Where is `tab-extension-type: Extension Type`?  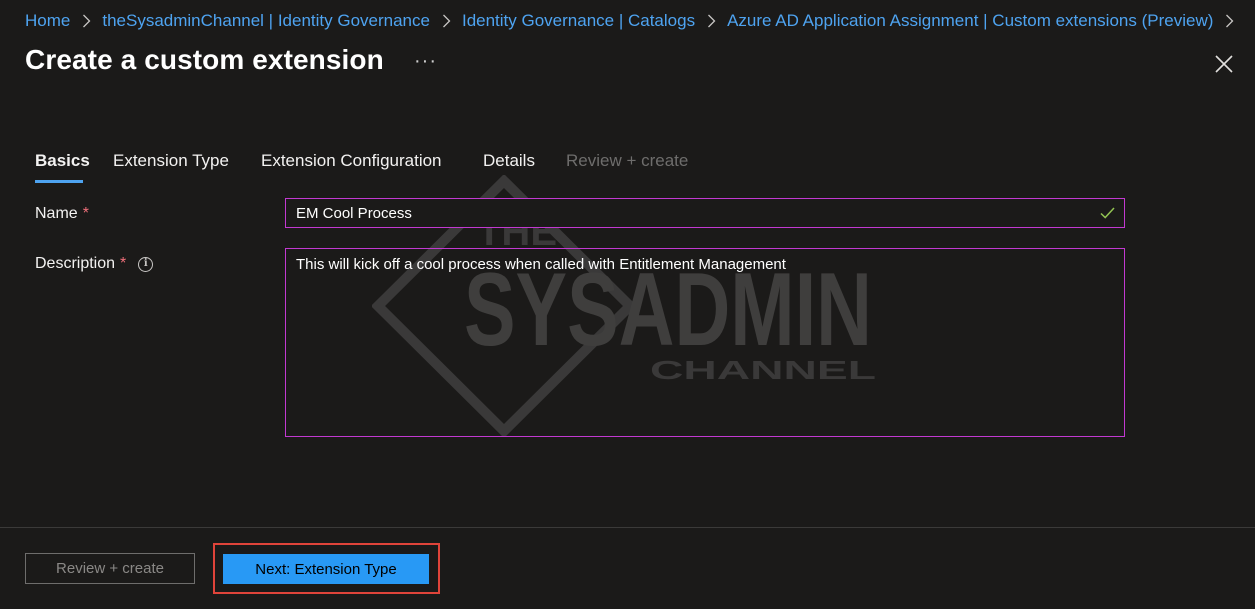 tab-extension-type: Extension Type is located at coordinates (171, 161).